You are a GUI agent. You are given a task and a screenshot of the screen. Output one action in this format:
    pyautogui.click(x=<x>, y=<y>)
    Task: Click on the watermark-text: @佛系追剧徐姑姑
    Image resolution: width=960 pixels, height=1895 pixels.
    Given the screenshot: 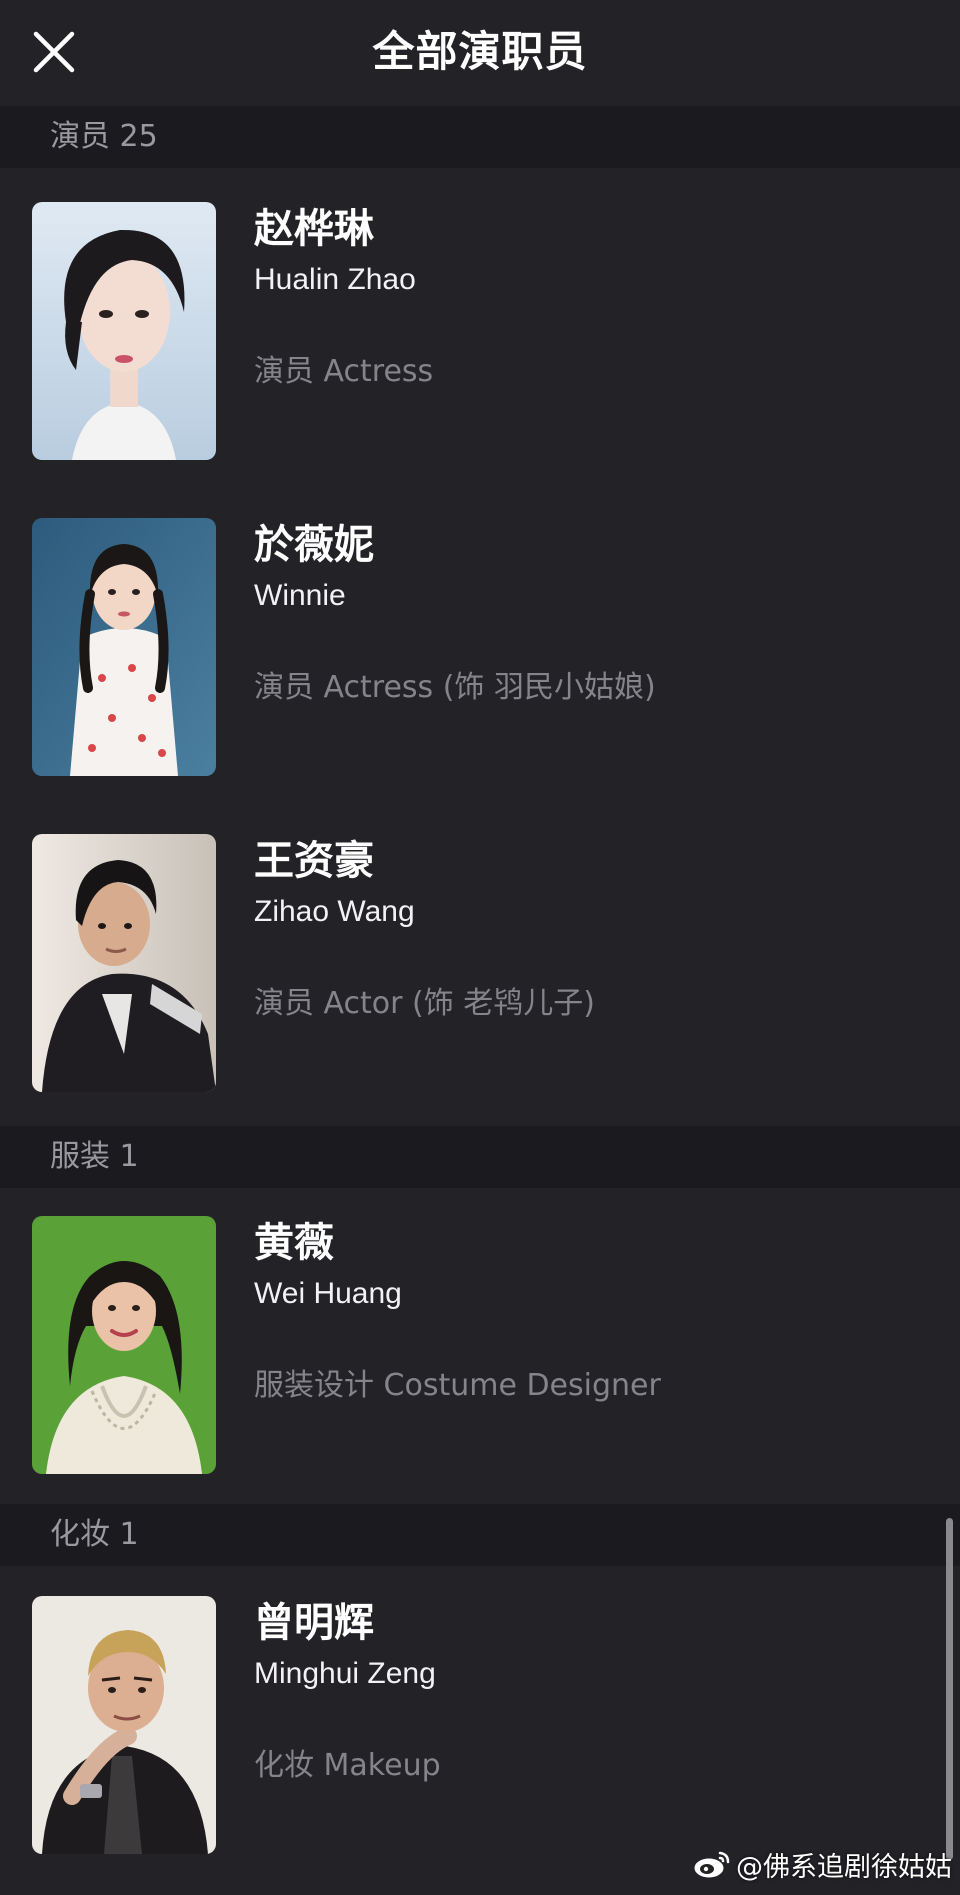 What is the action you would take?
    pyautogui.click(x=844, y=1867)
    